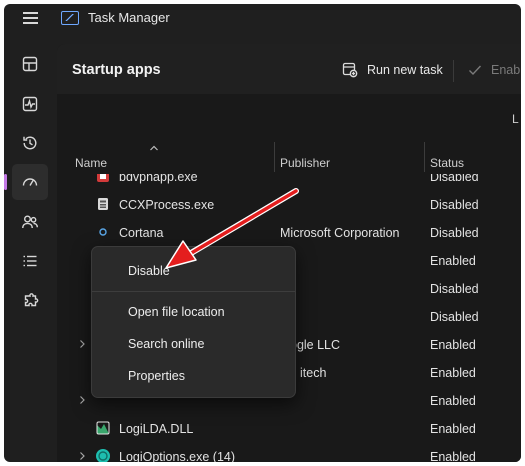 The image size is (525, 466). What do you see at coordinates (289, 182) in the screenshot?
I see `table-row: bdvphapp.exe Disabled` at bounding box center [289, 182].